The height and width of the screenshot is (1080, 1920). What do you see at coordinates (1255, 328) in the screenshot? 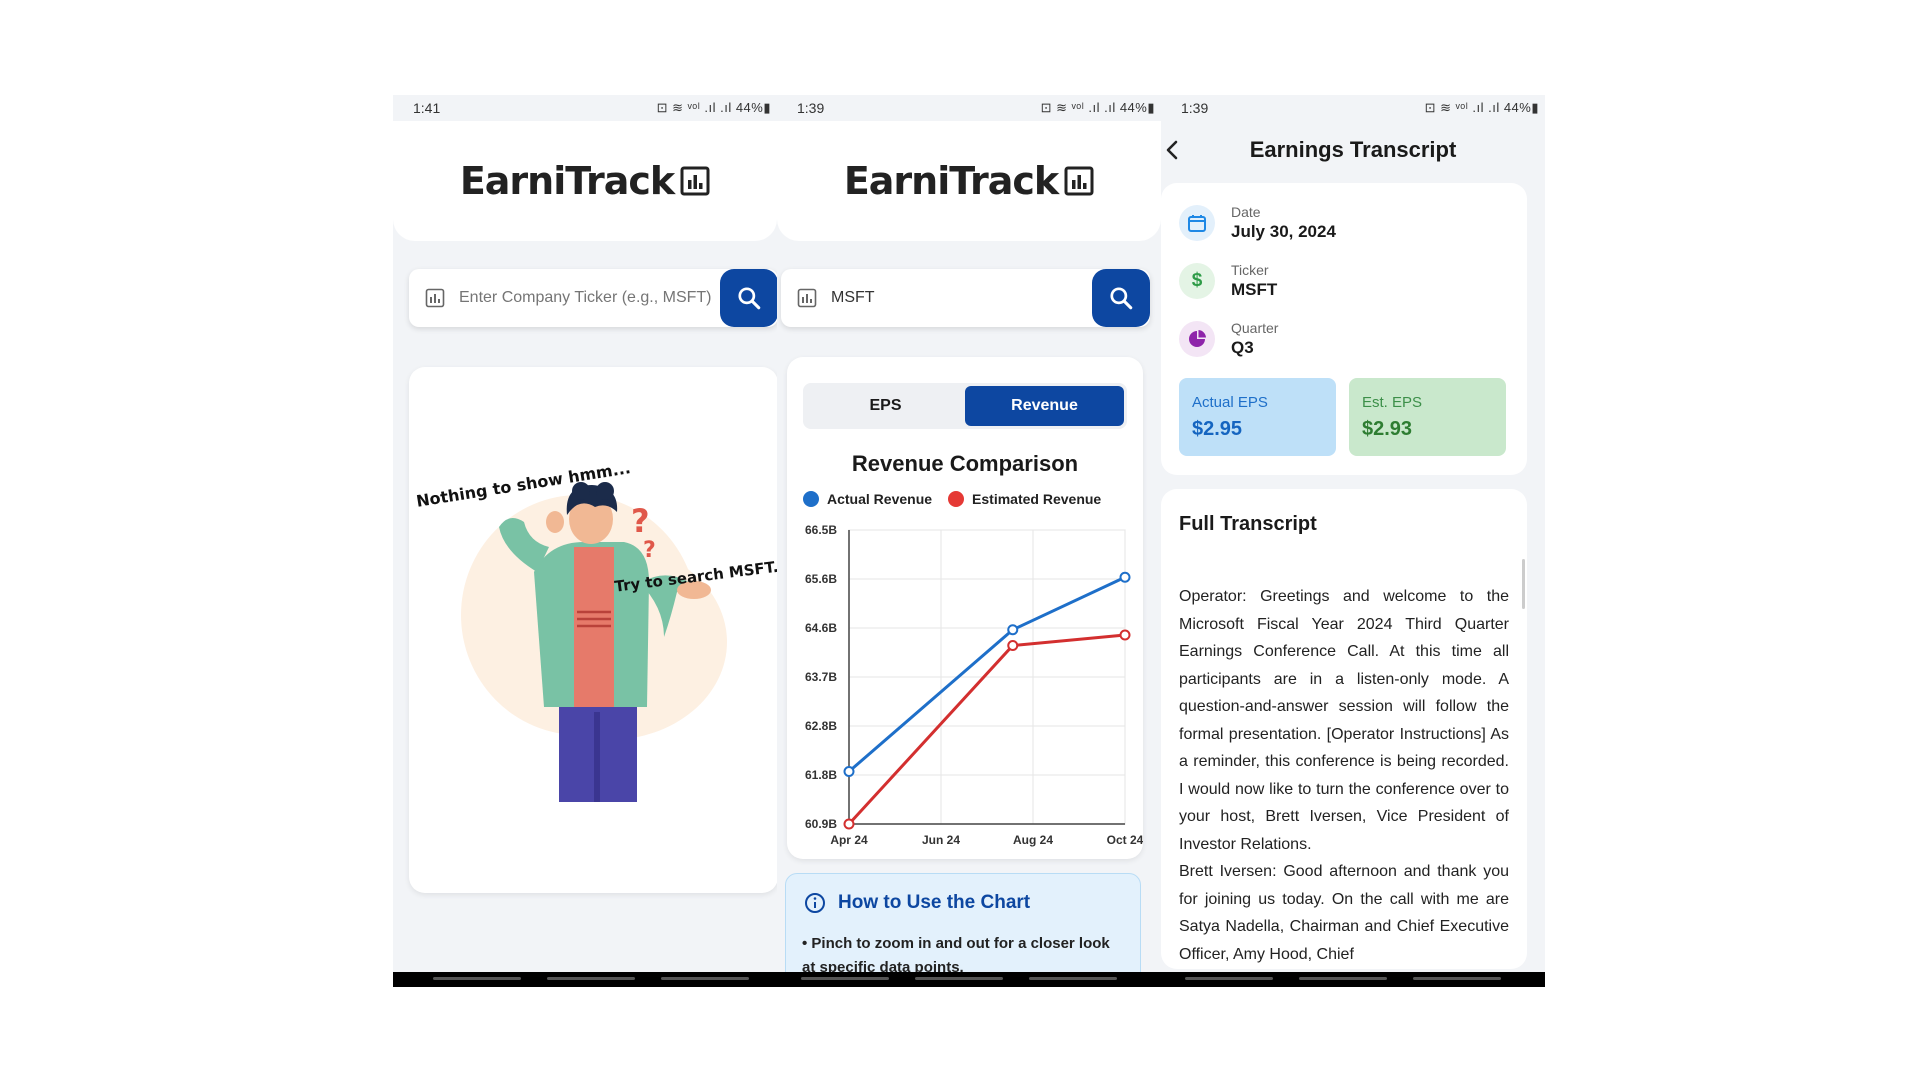
I see `quarter-label: Quarter` at bounding box center [1255, 328].